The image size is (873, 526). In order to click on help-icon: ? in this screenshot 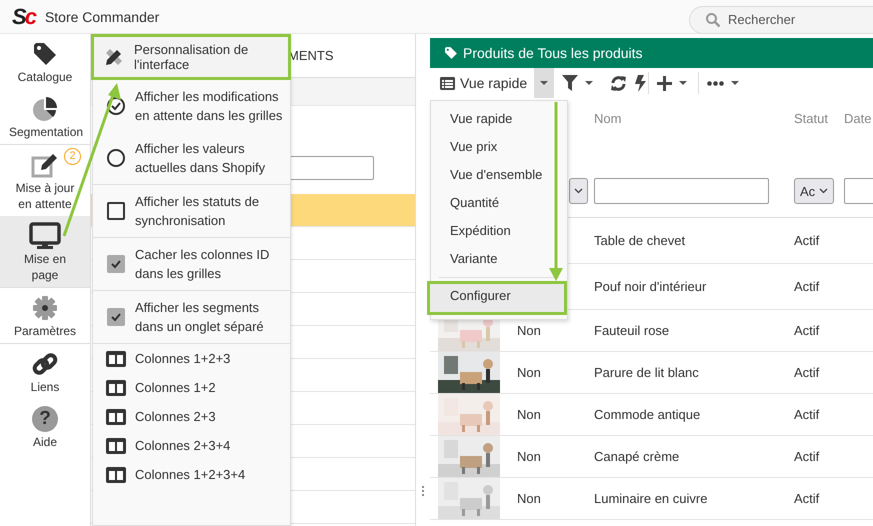, I will do `click(45, 419)`.